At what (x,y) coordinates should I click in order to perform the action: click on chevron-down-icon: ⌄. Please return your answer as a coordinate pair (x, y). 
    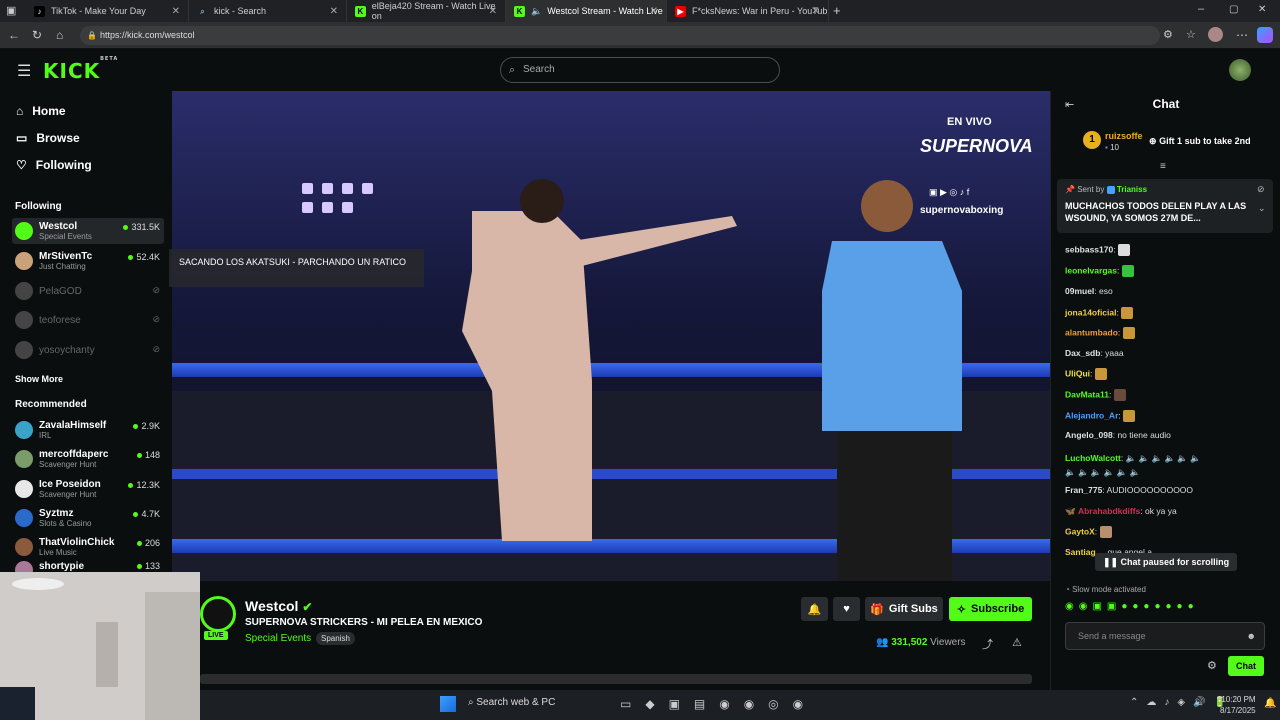
    Looking at the image, I should click on (1262, 208).